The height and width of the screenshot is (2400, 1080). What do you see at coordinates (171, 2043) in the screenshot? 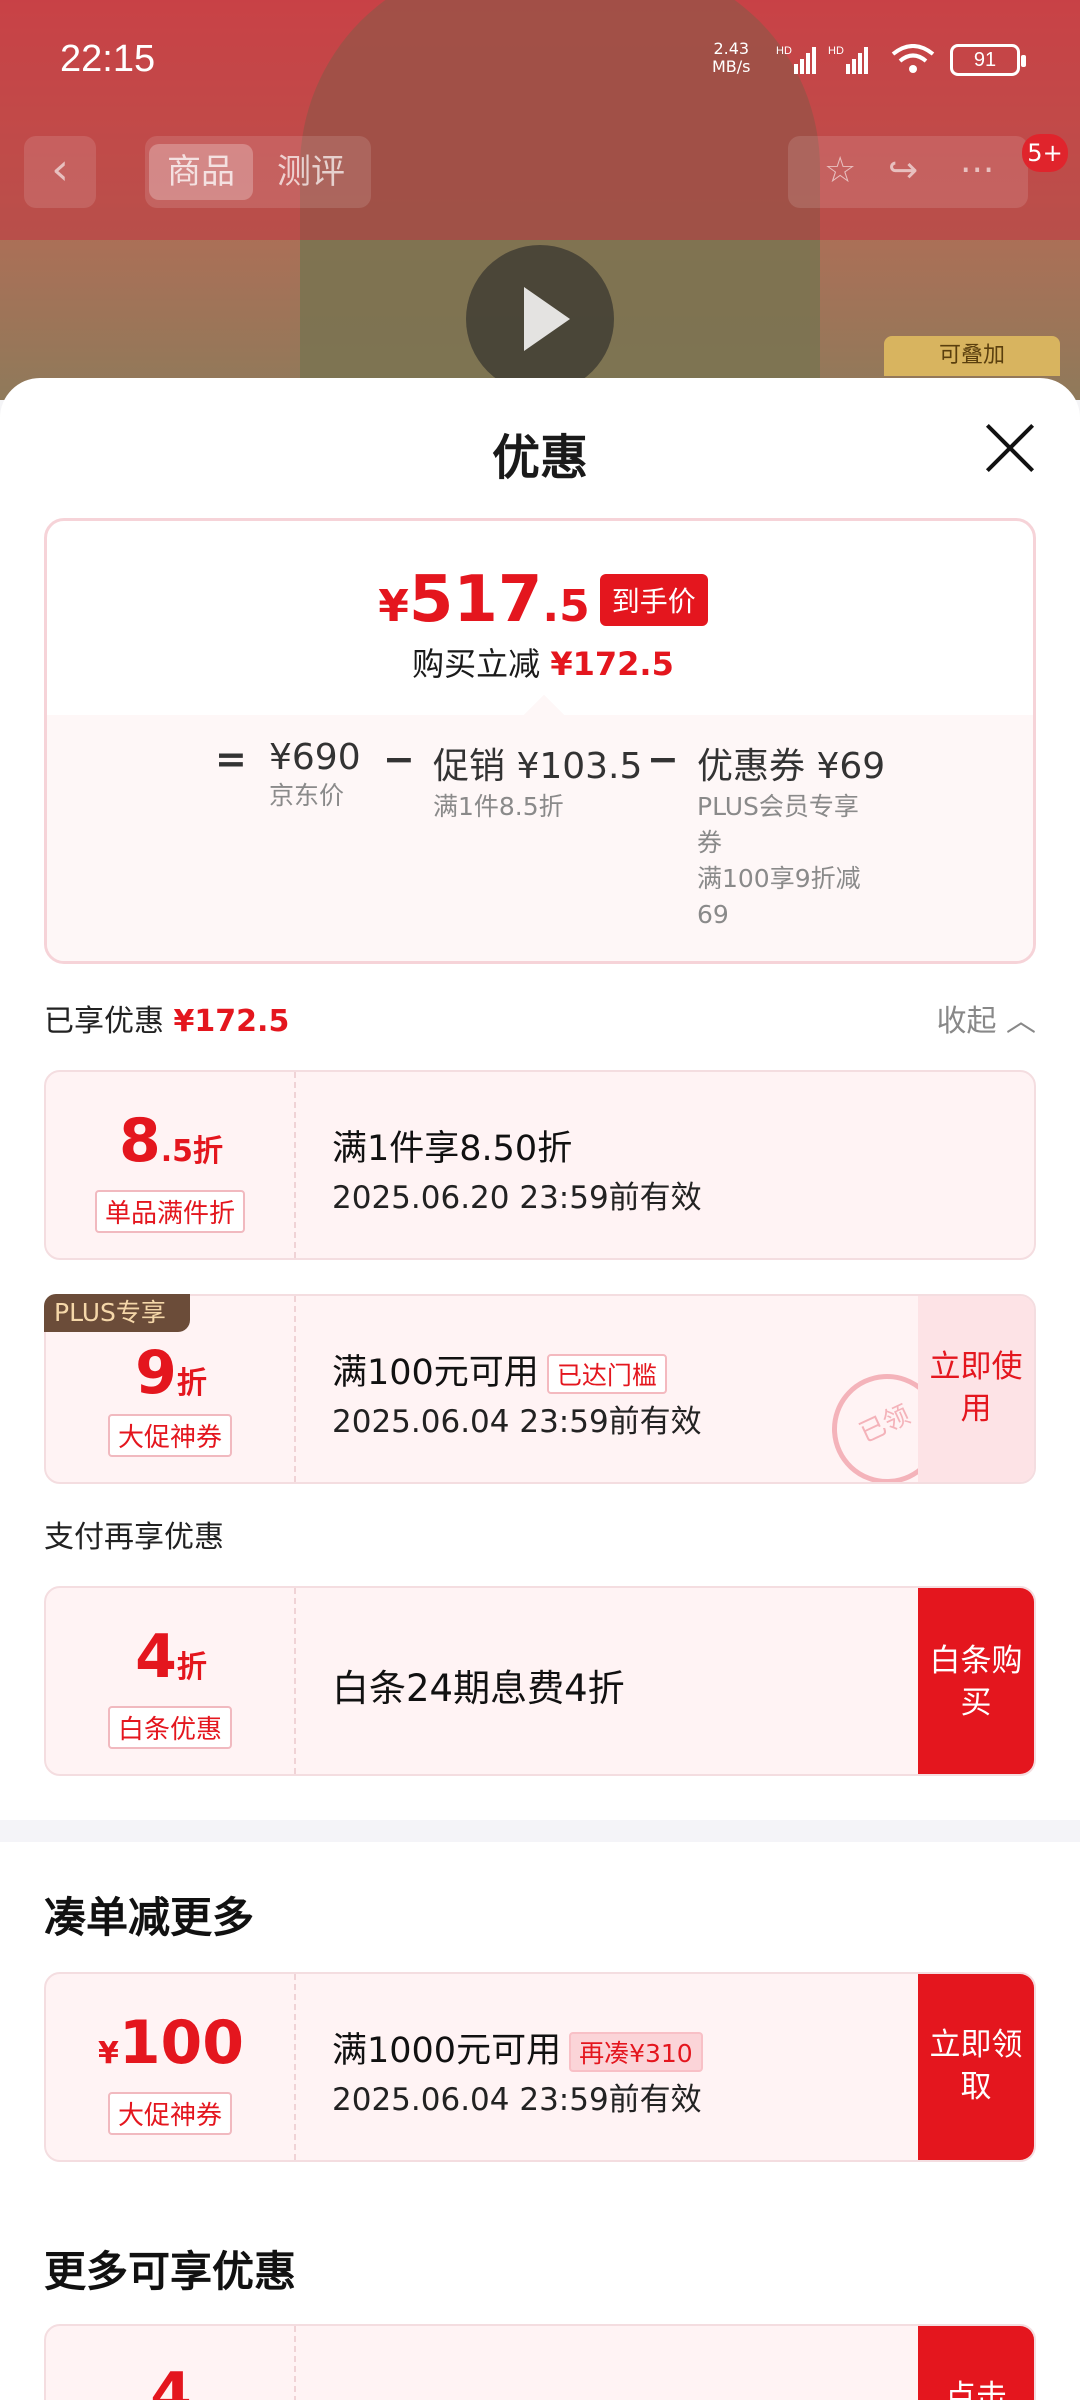
I see `coupon-amount: ¥100` at bounding box center [171, 2043].